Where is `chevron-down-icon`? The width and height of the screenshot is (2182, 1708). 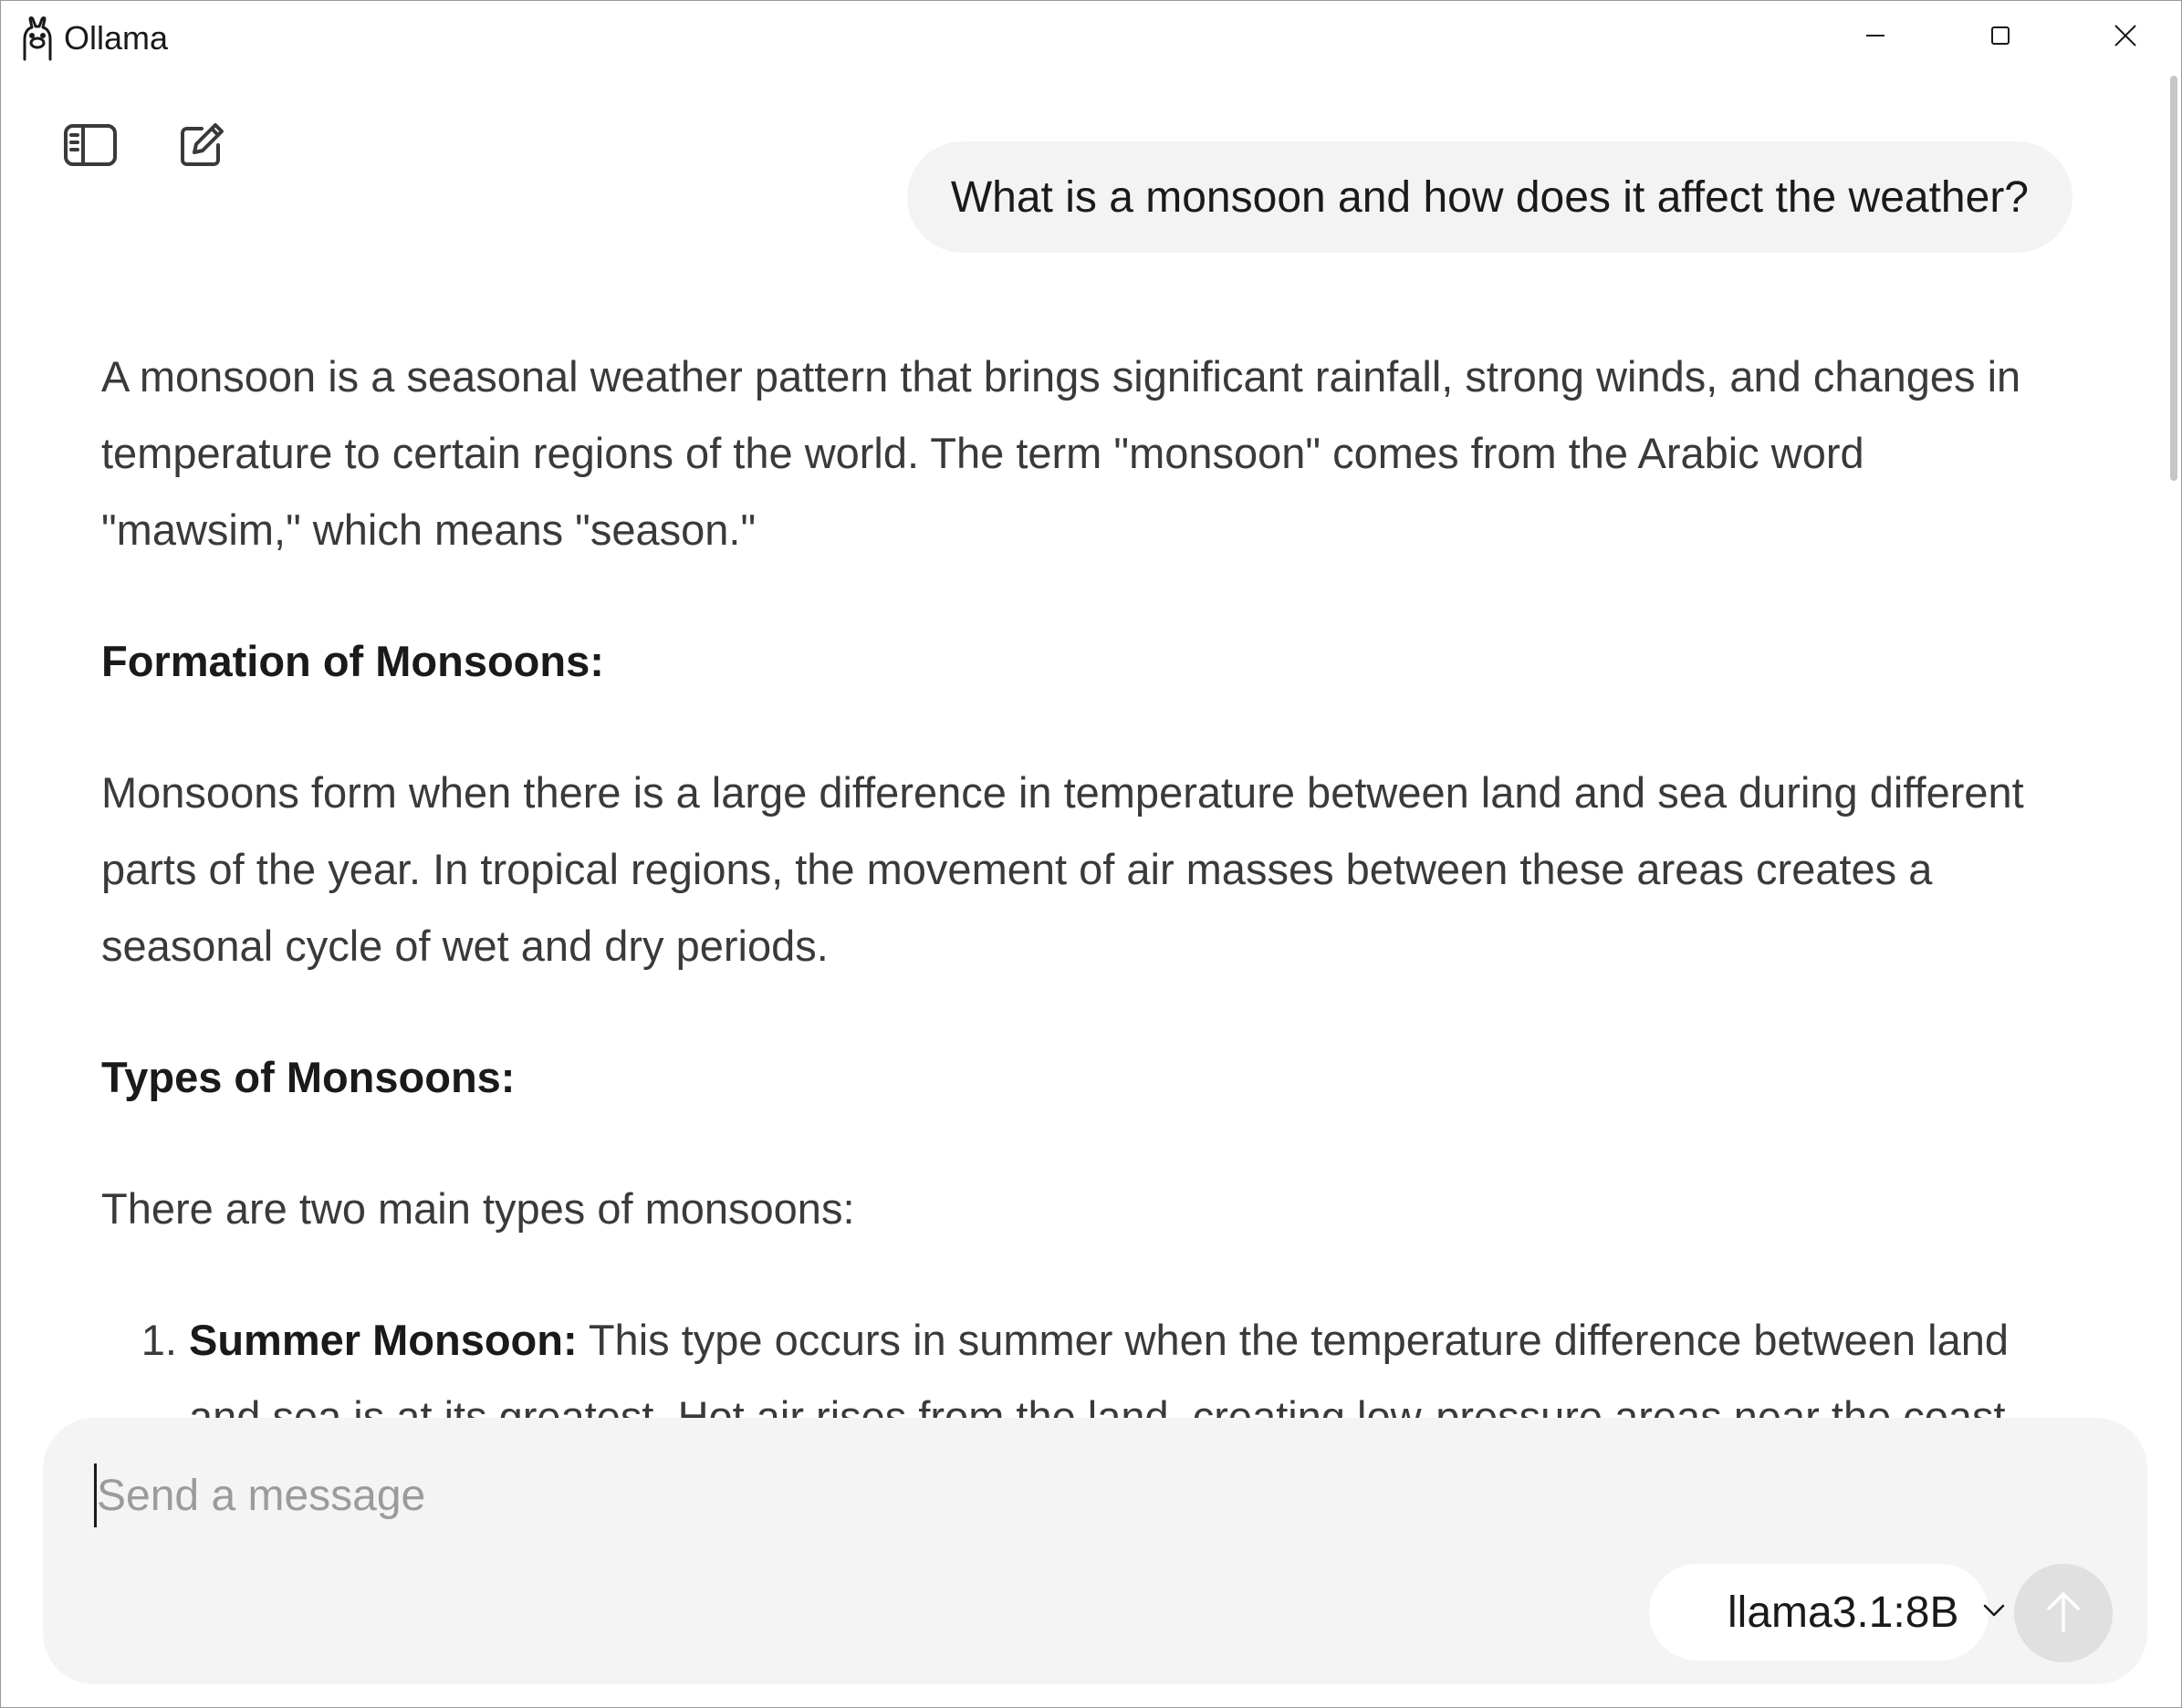 chevron-down-icon is located at coordinates (1994, 1612).